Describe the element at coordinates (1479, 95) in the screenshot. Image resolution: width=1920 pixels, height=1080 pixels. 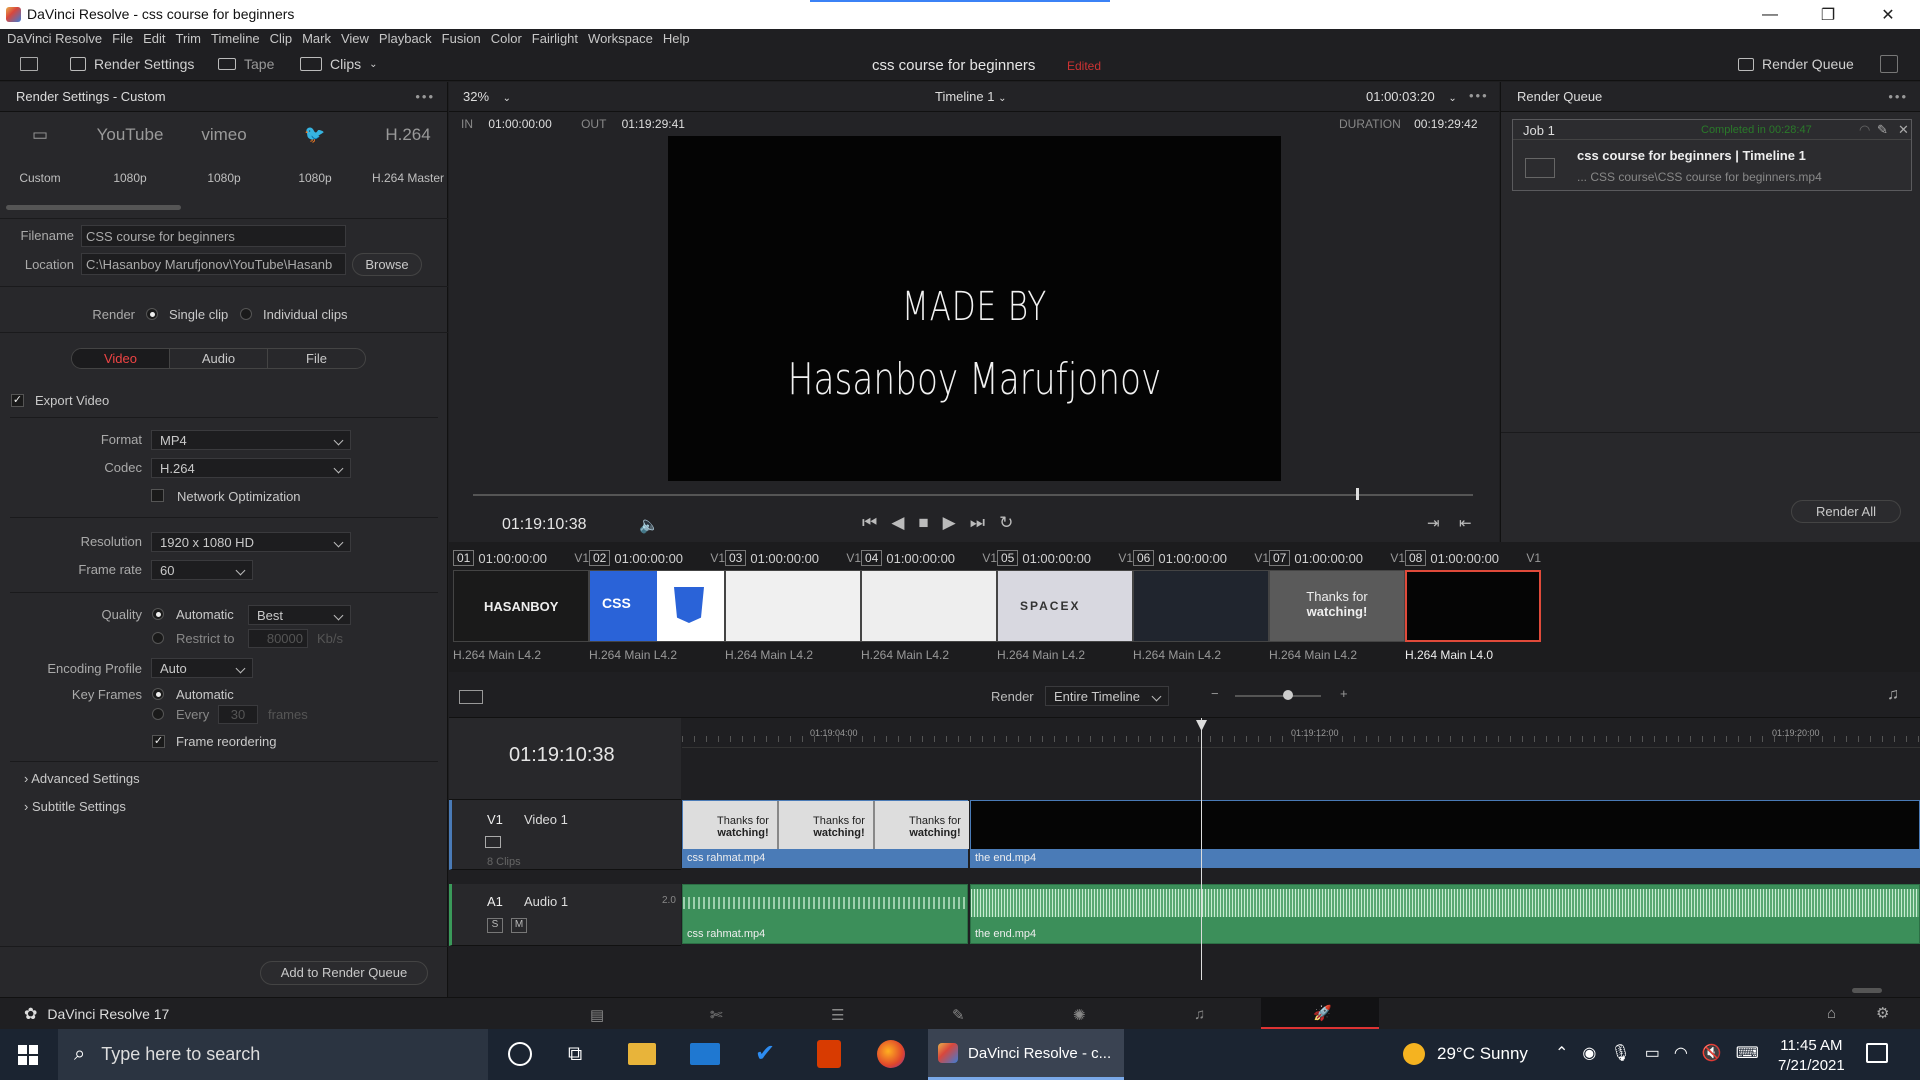
I see `viewer-options-icon: •••` at that location.